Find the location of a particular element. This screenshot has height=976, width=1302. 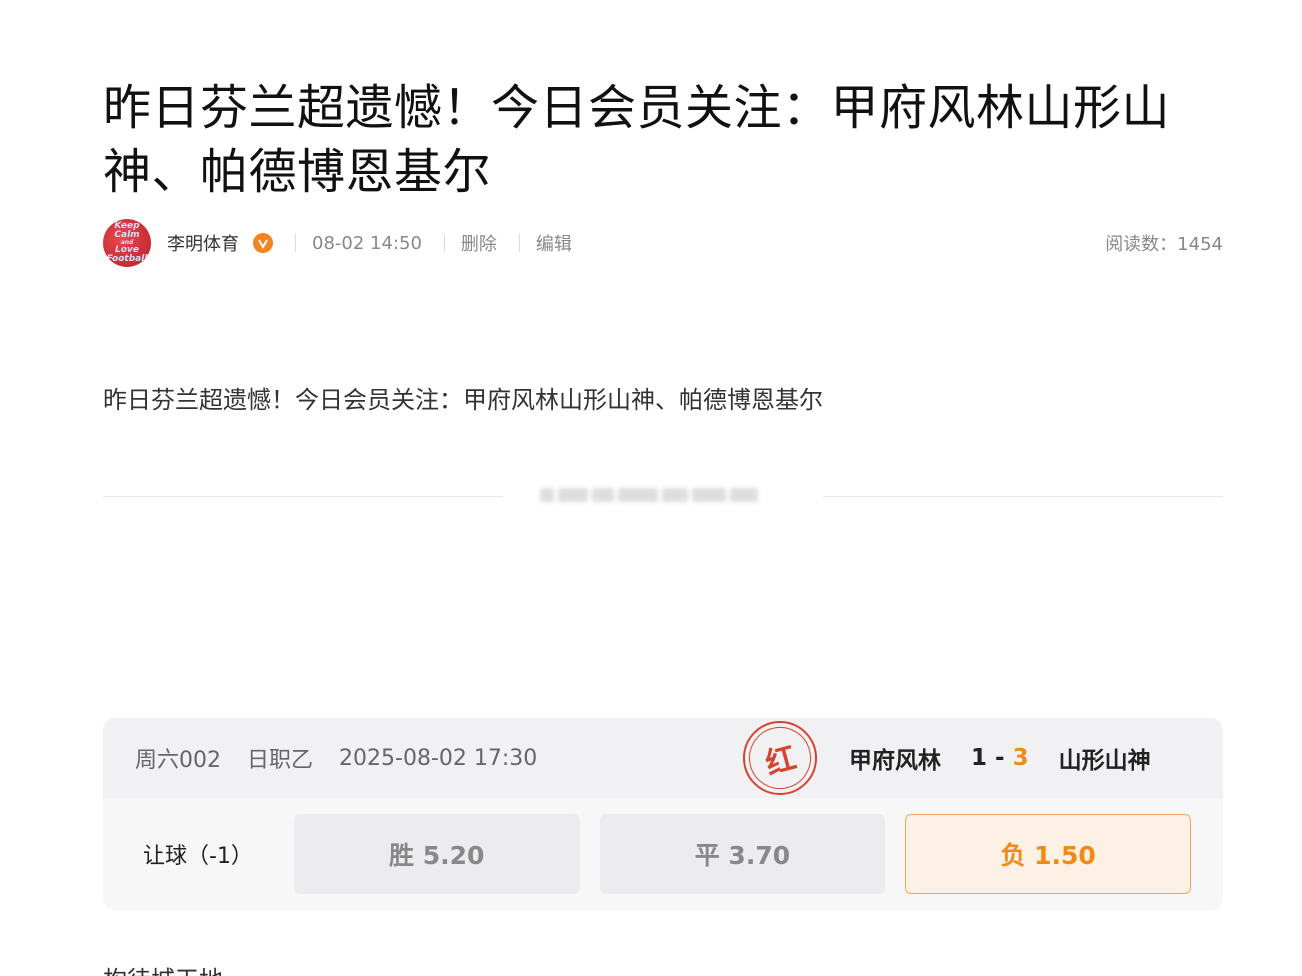

result-stamp-text: 红 is located at coordinates (780, 758).